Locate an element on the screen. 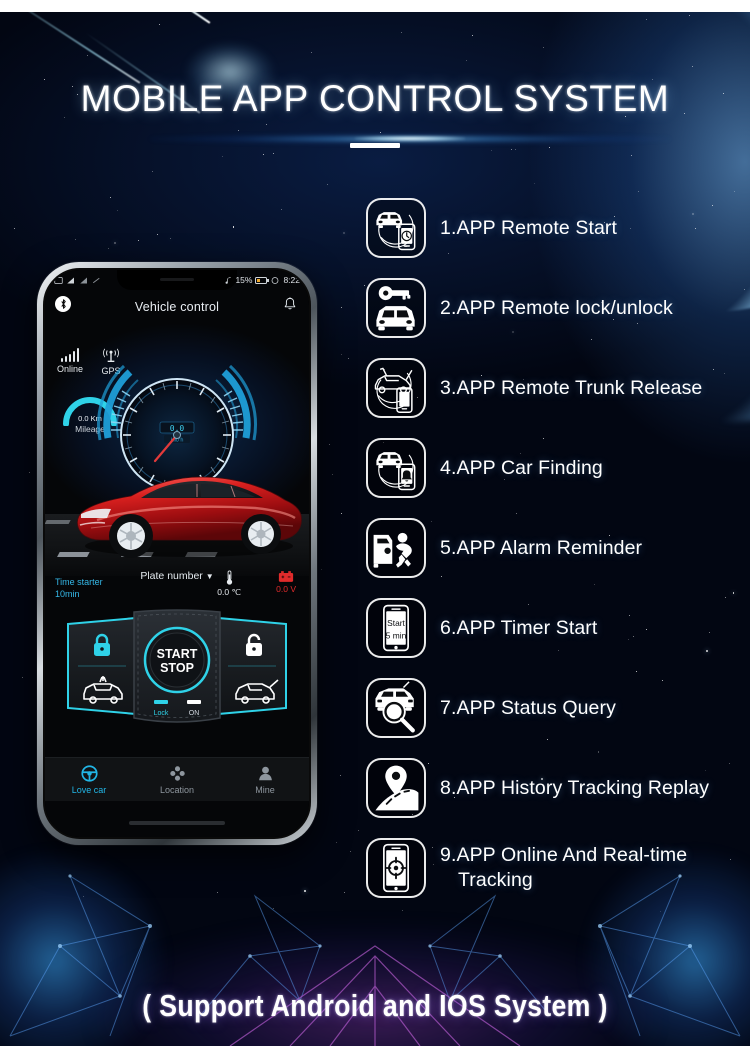 The height and width of the screenshot is (1046, 750). car-phone-bell-glyph is located at coordinates (396, 471).